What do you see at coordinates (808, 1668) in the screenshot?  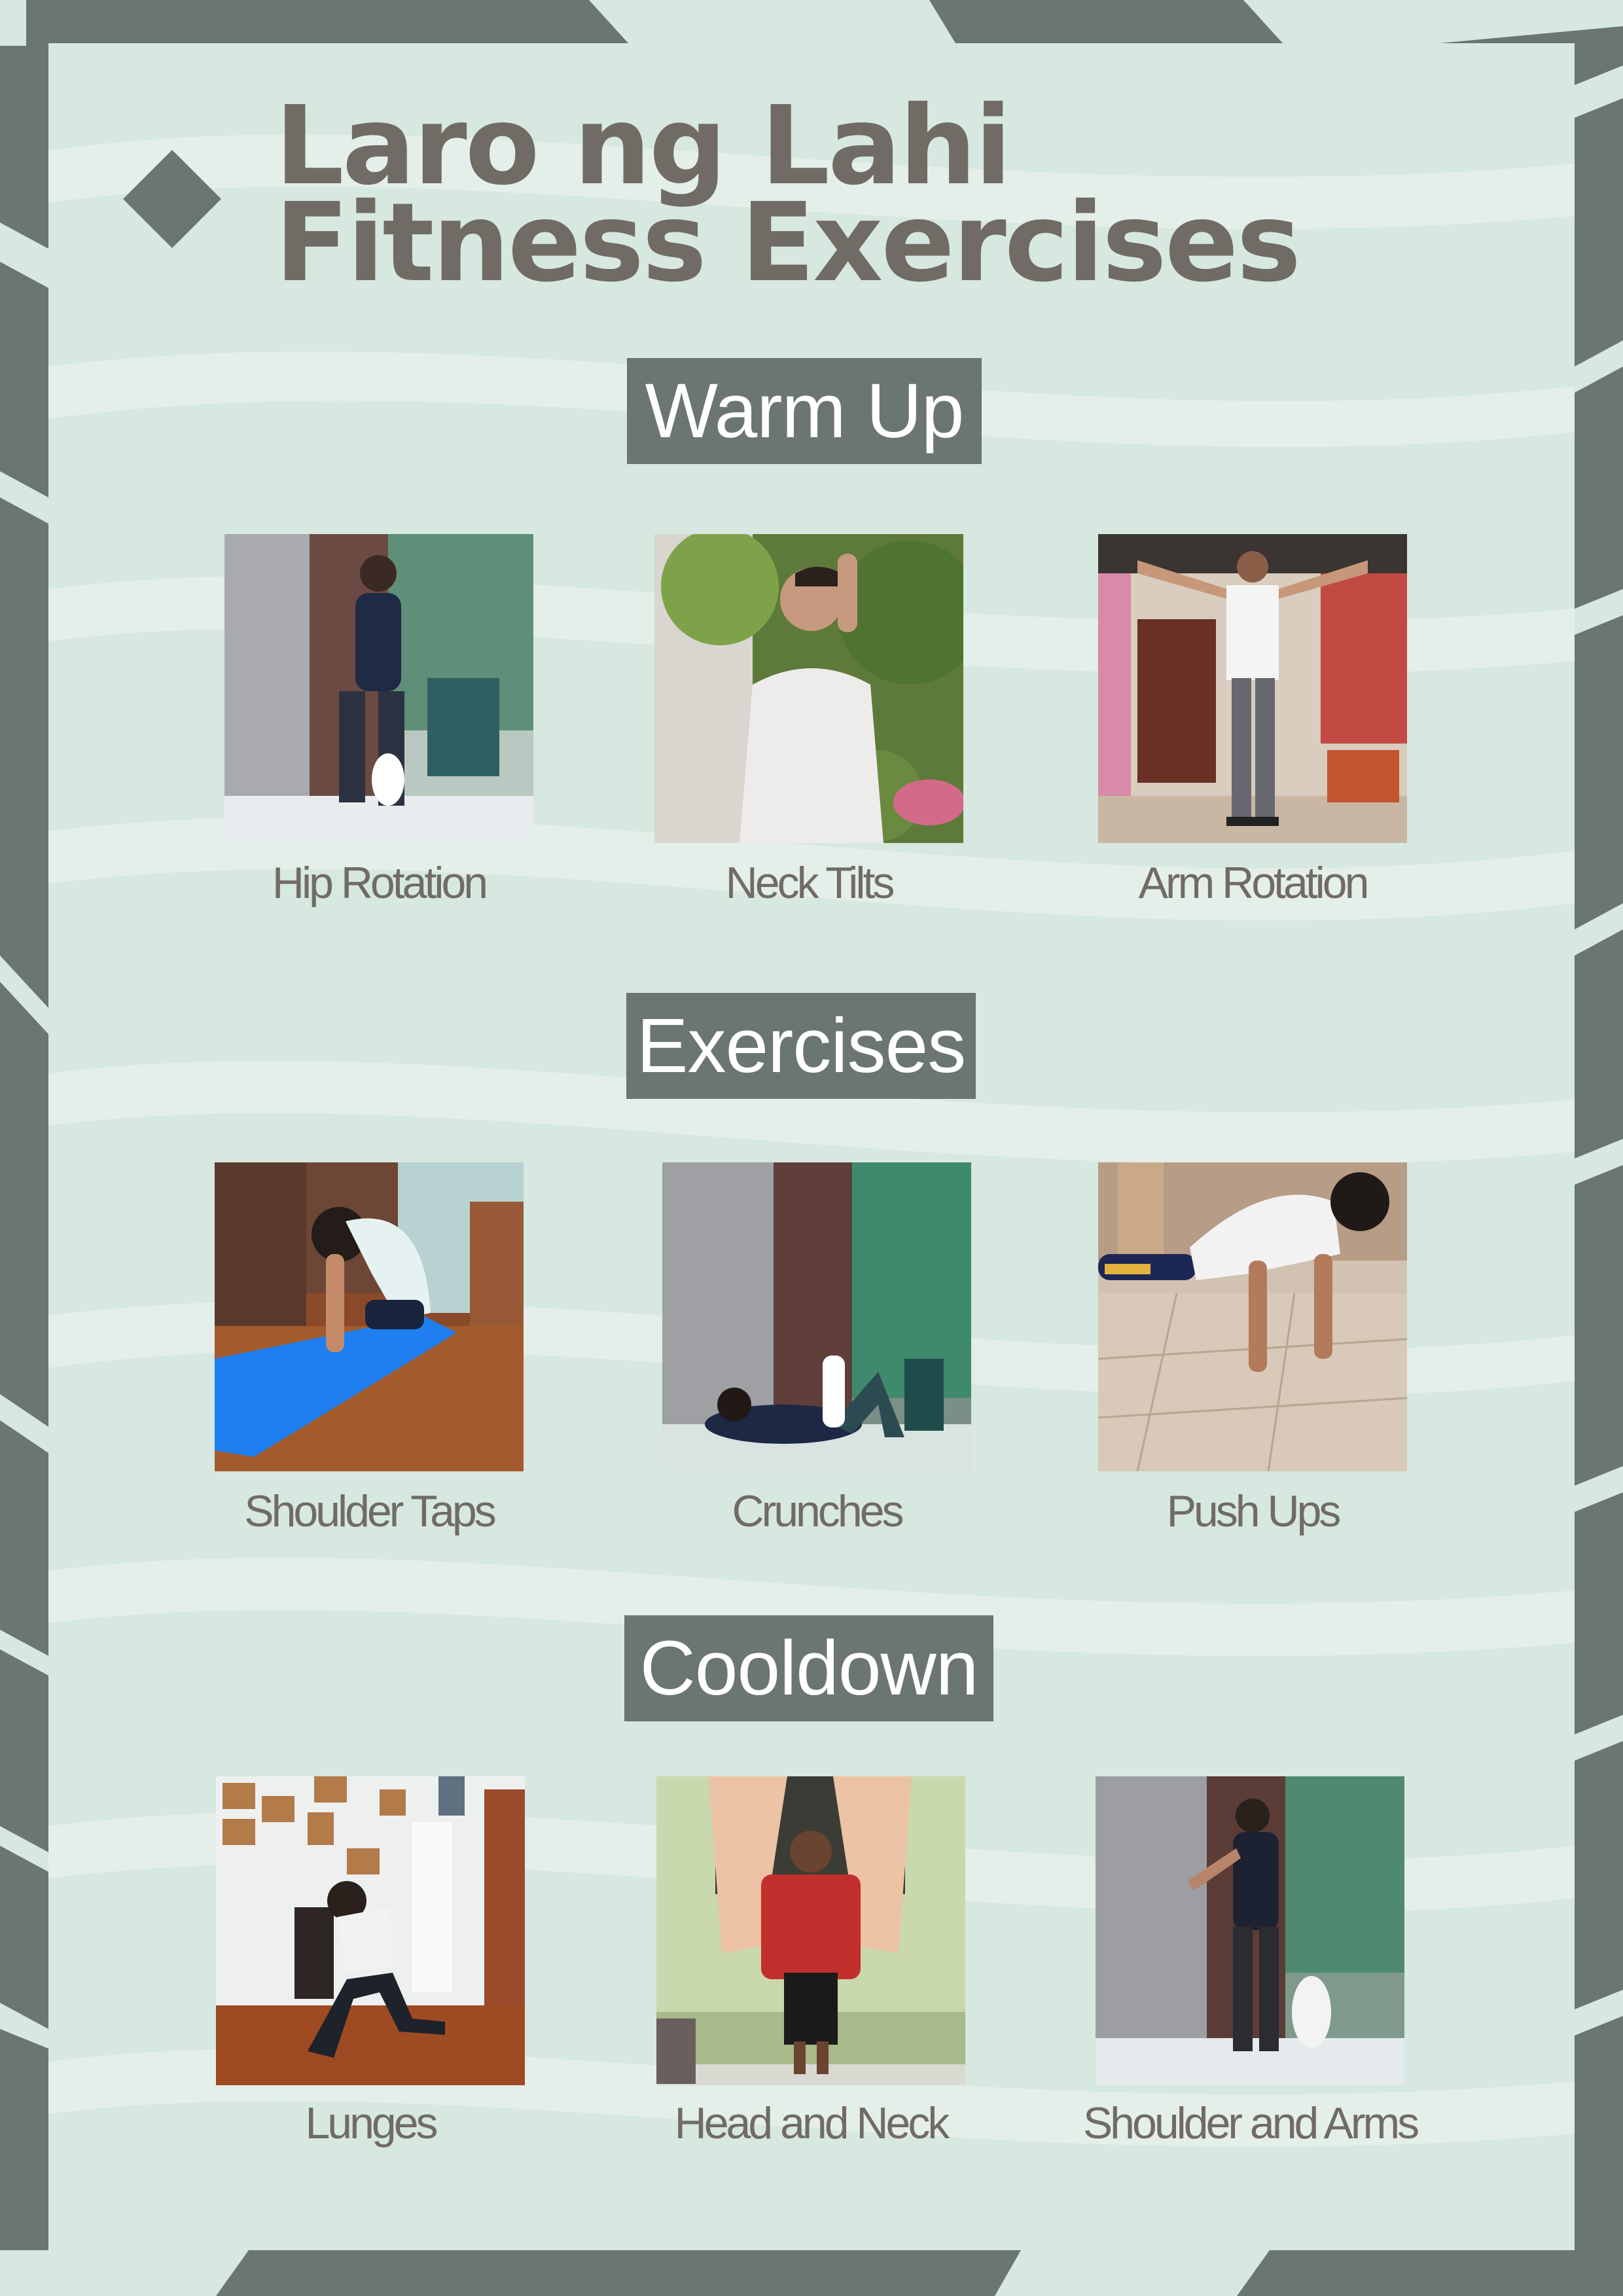 I see `section-heading-cooldown: Cooldown` at bounding box center [808, 1668].